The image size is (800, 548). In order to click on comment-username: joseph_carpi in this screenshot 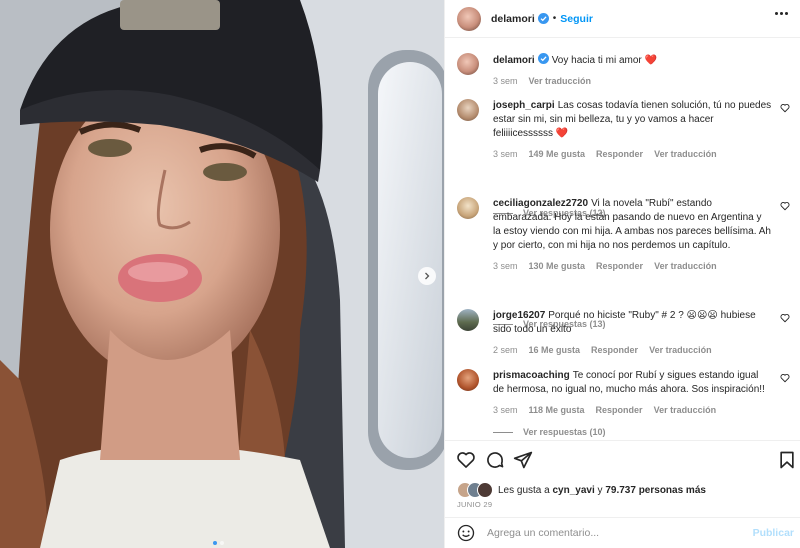, I will do `click(524, 105)`.